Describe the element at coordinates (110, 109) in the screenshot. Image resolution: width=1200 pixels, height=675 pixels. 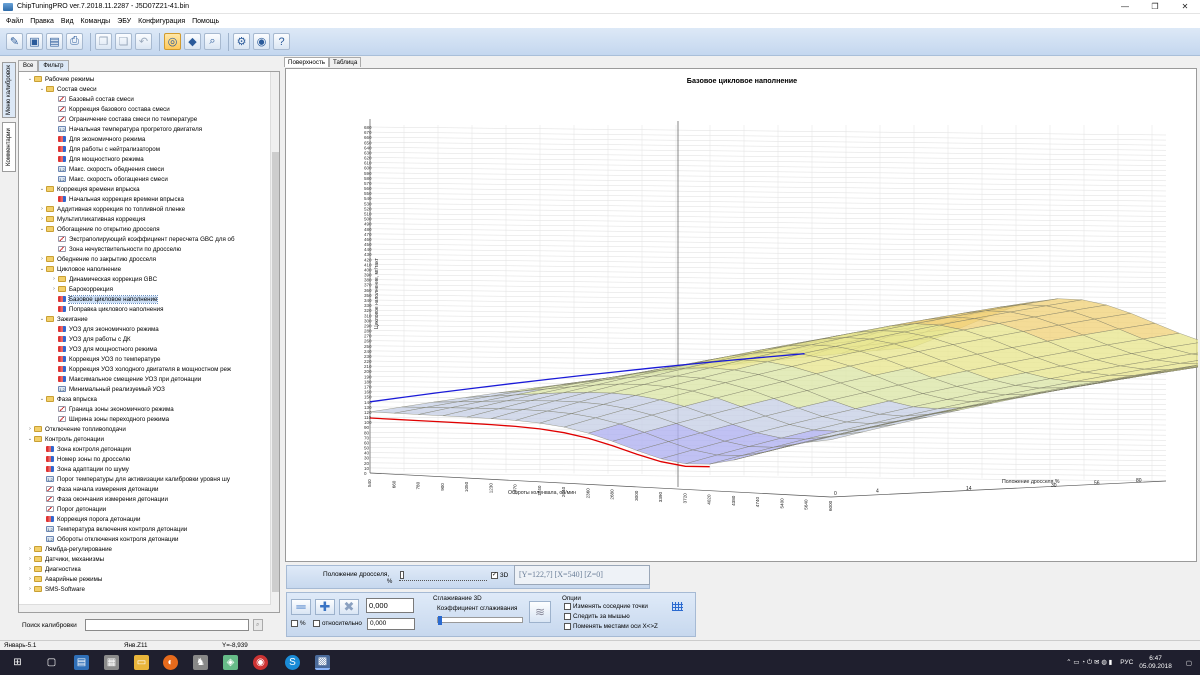
I see `tree-item: Коррекция базового состава смеси` at that location.